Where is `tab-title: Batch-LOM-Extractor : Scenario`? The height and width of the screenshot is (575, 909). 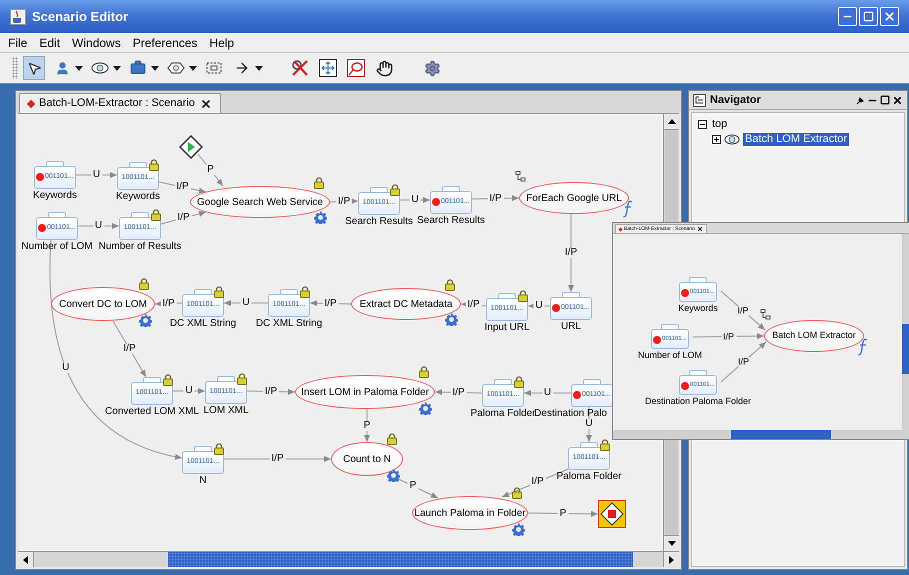 tab-title: Batch-LOM-Extractor : Scenario is located at coordinates (117, 103).